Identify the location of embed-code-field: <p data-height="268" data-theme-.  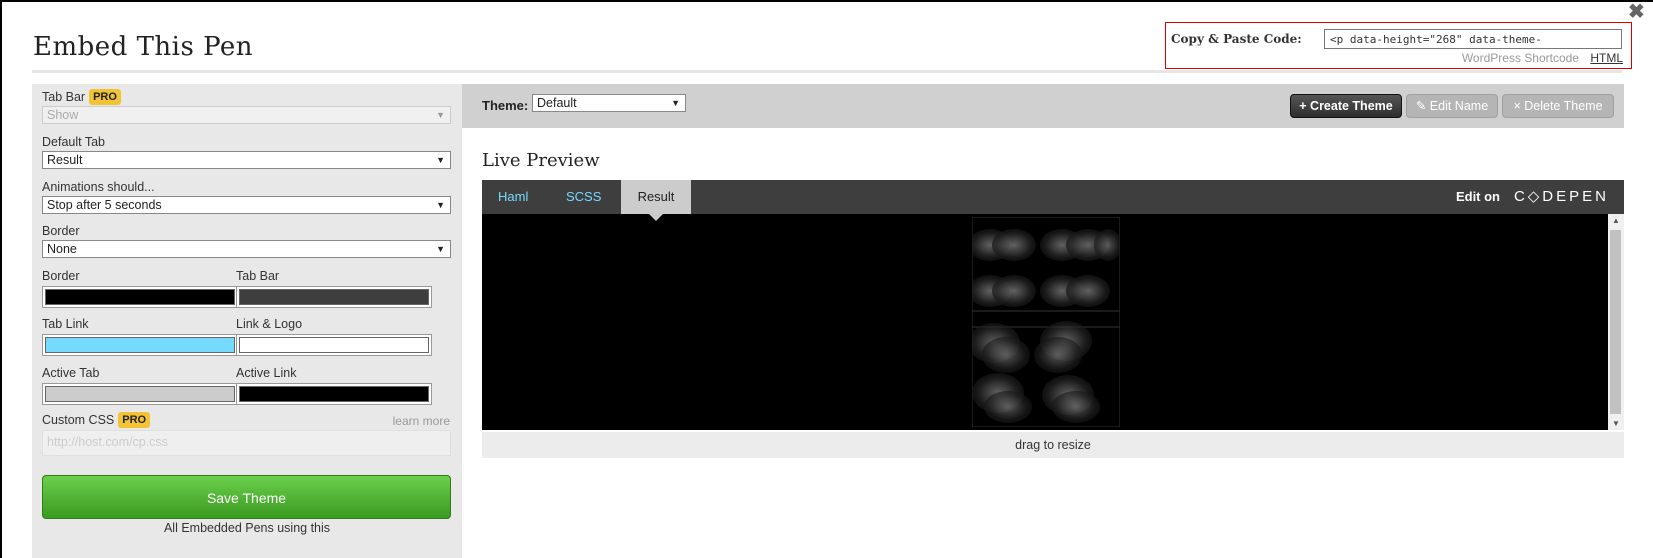
(1473, 39).